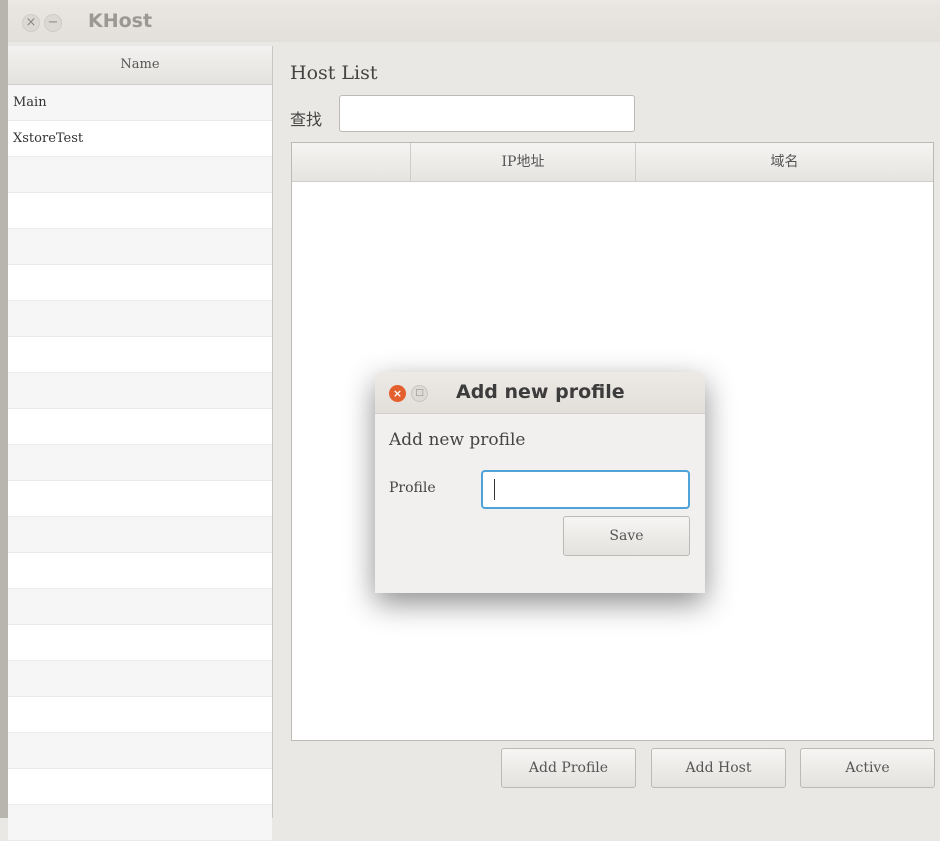 This screenshot has height=841, width=940. What do you see at coordinates (53, 23) in the screenshot?
I see `minimize-icon: −` at bounding box center [53, 23].